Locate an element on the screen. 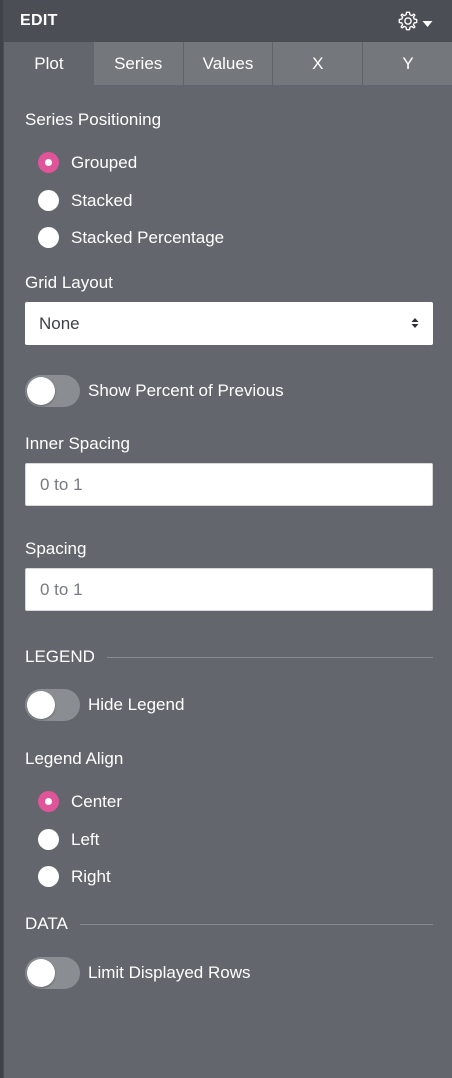 The width and height of the screenshot is (452, 1078). data-section-header: DATA is located at coordinates (229, 924).